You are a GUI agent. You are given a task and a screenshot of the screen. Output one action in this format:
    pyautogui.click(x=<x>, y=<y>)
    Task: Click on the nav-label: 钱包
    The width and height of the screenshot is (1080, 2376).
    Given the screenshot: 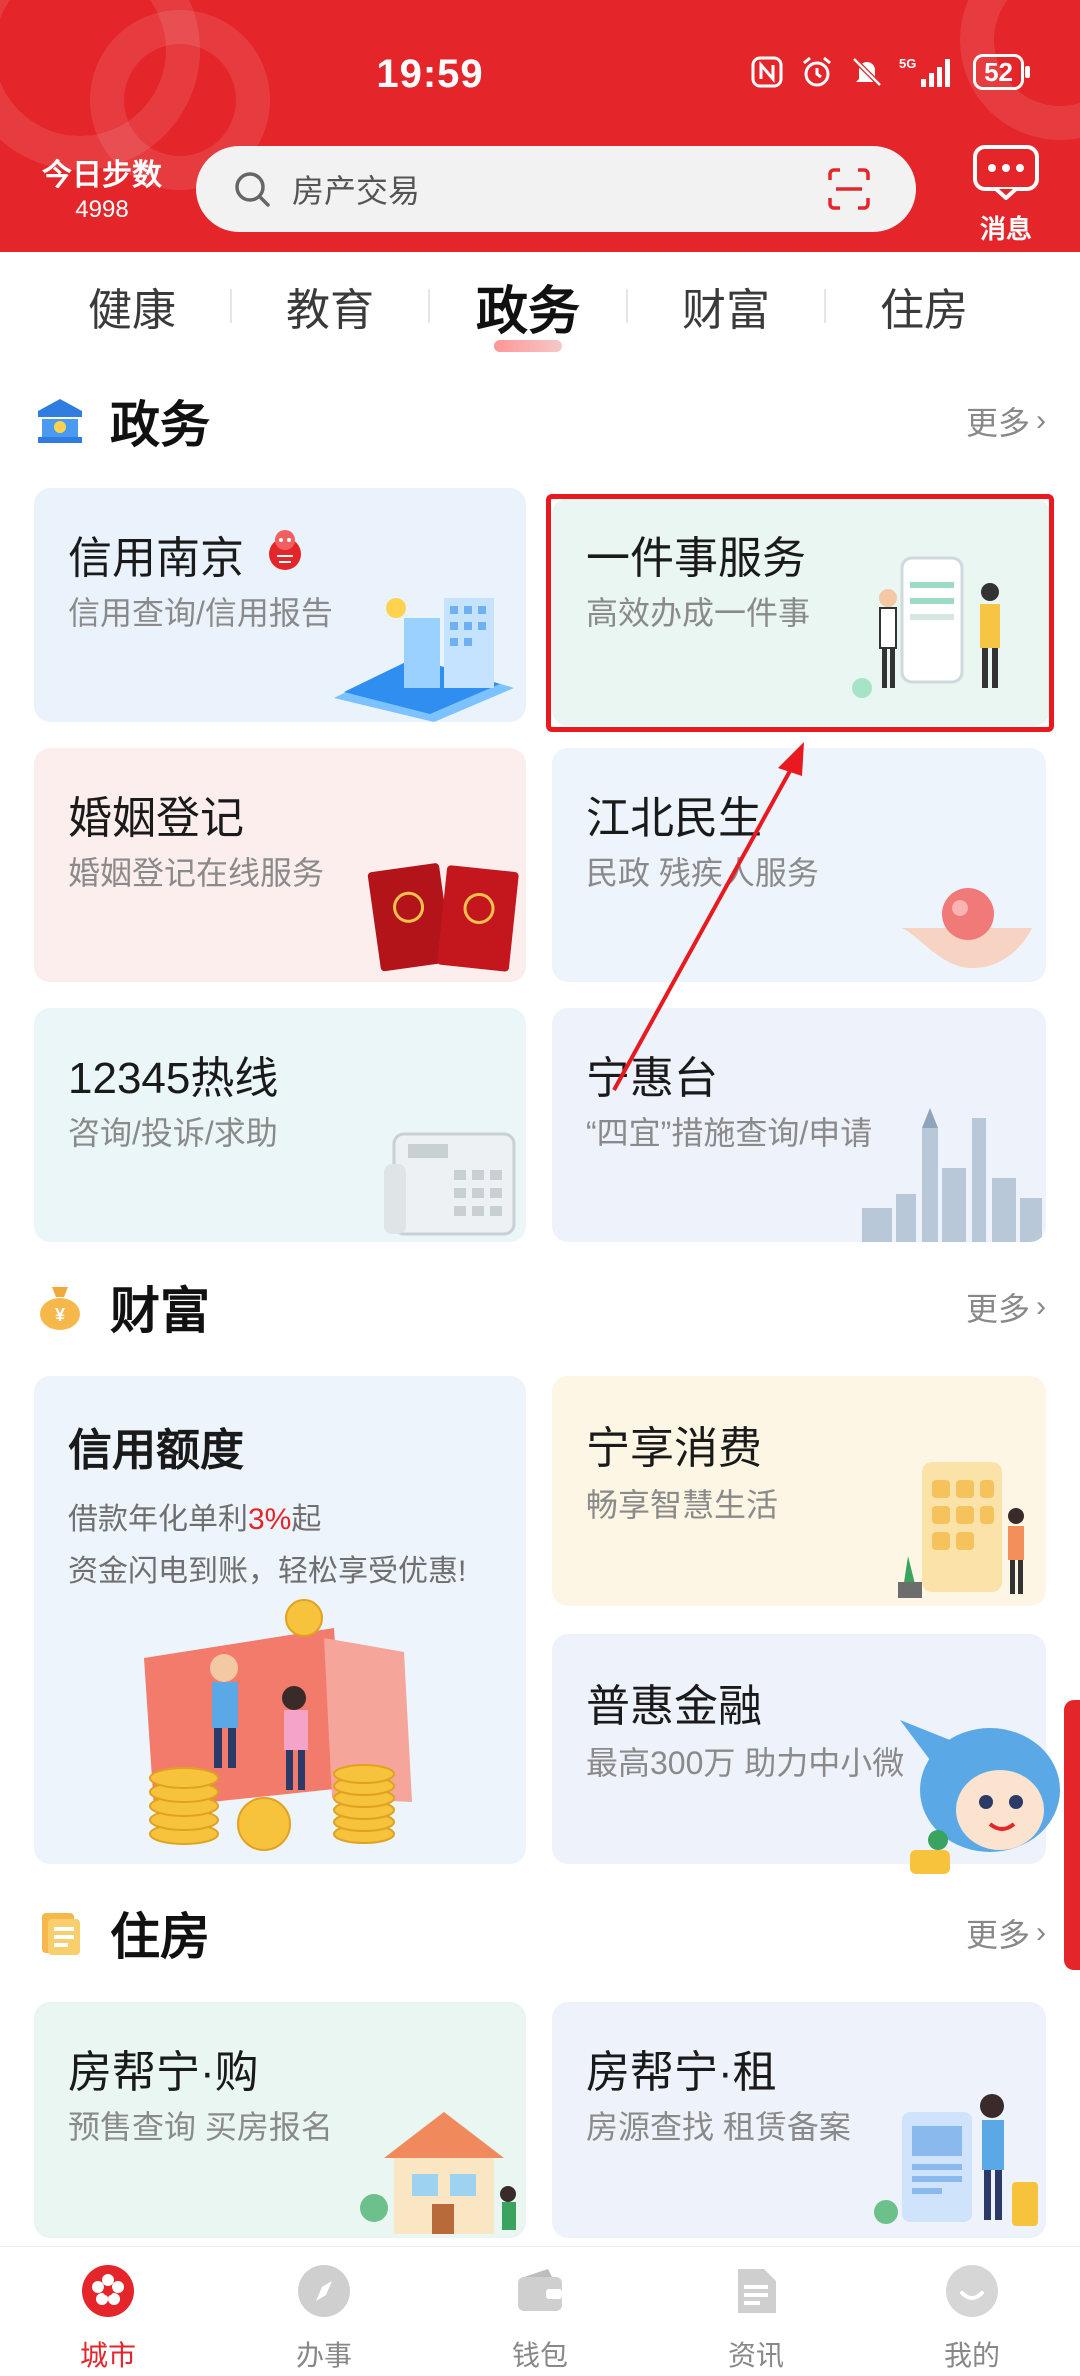 What is the action you would take?
    pyautogui.click(x=539, y=2355)
    